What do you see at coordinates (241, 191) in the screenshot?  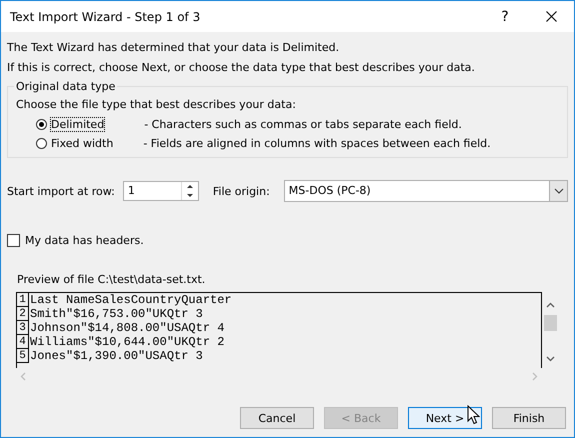 I see `file-origin-label: File origin:` at bounding box center [241, 191].